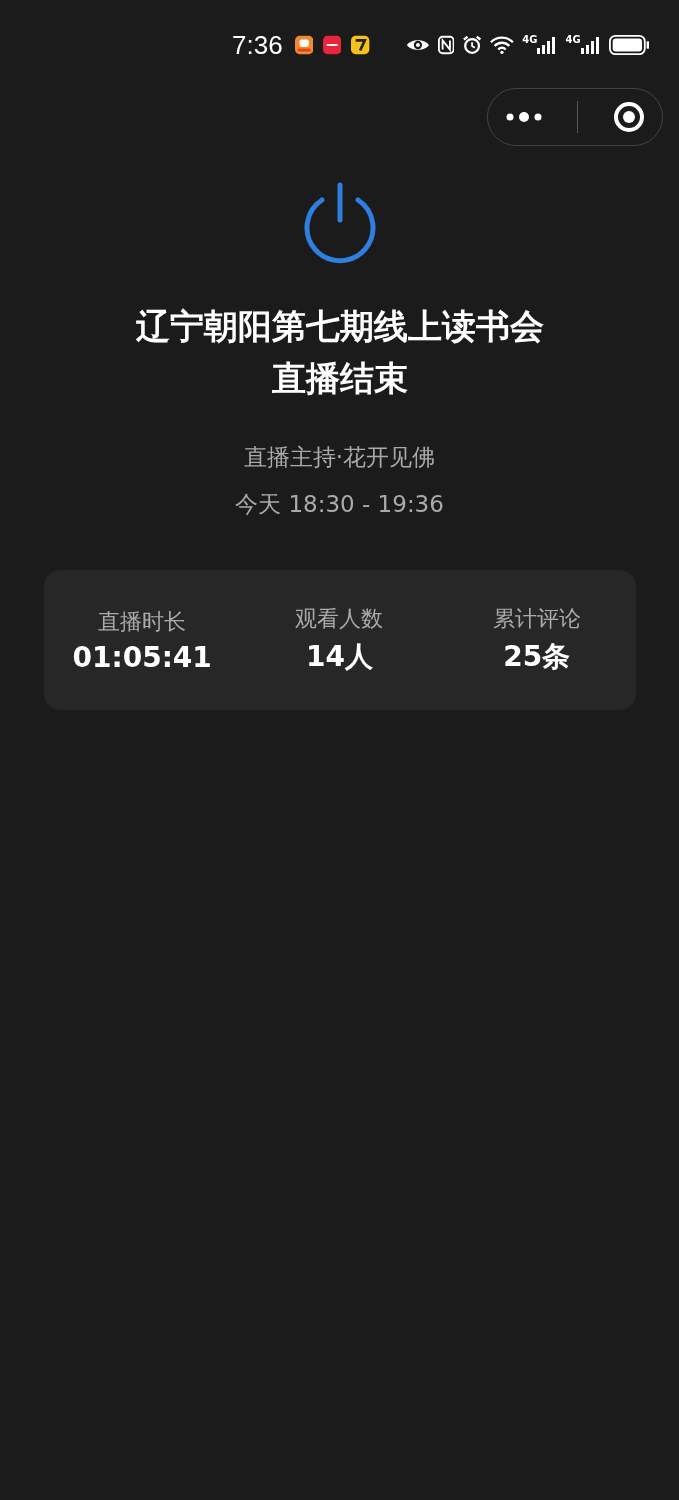  I want to click on wifi-icon, so click(502, 45).